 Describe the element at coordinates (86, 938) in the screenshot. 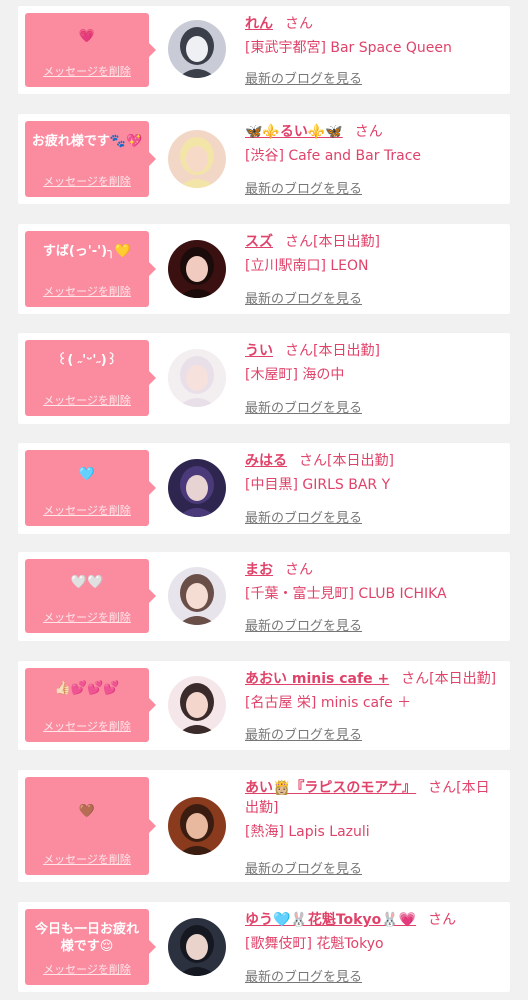

I see `message-text: 今日も一日お疲れ様です😌` at that location.